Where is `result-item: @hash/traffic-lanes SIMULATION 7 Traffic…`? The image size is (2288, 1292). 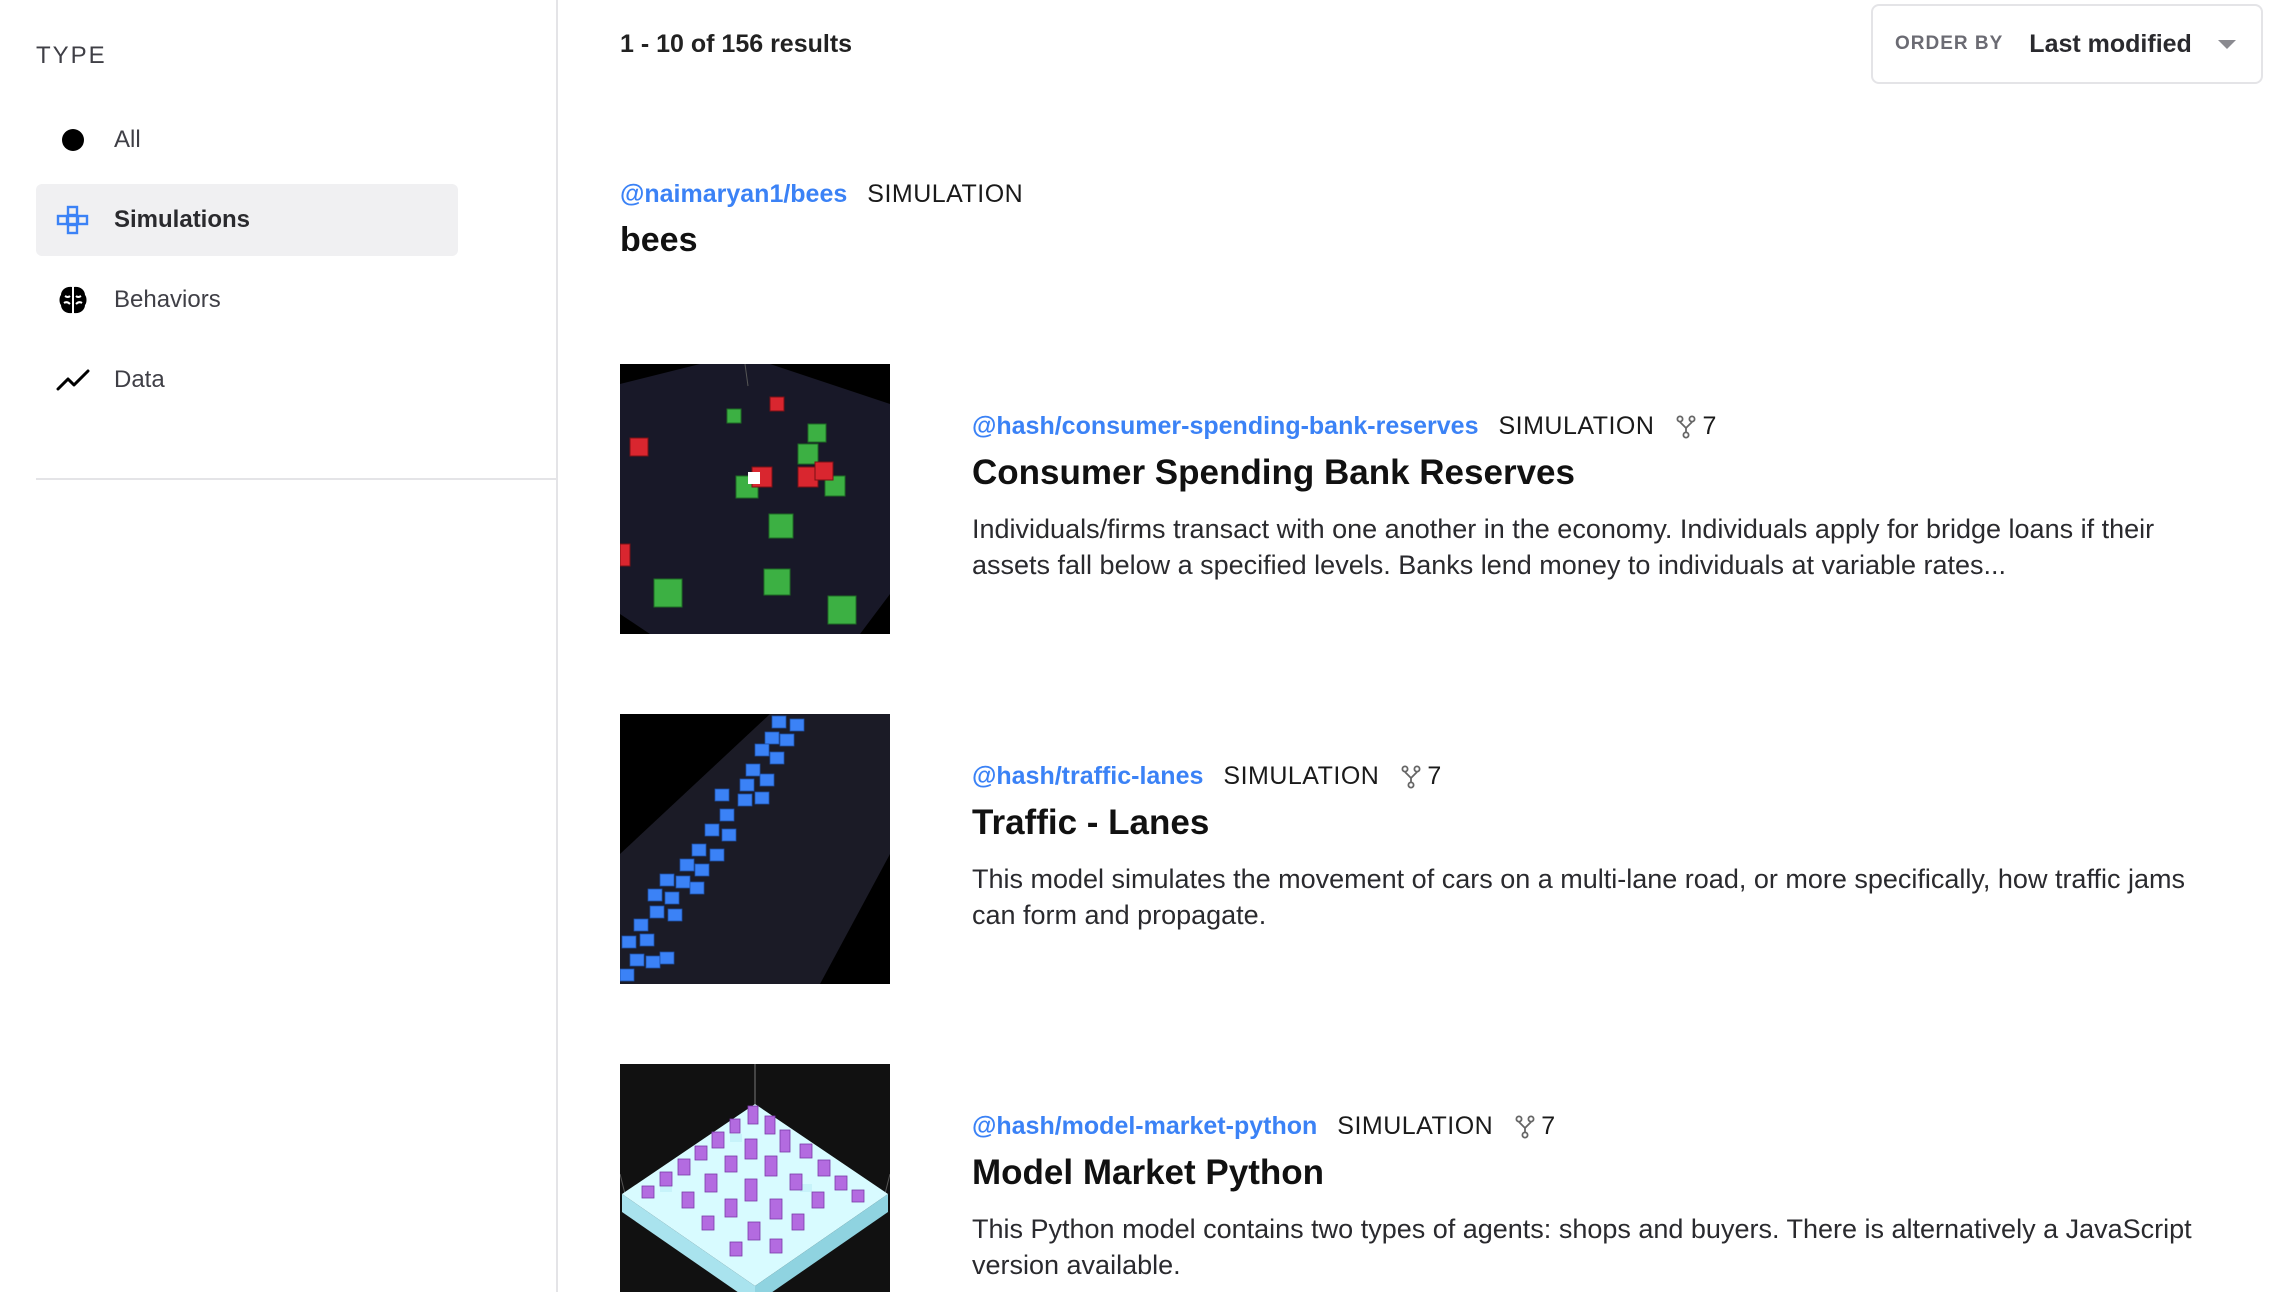 result-item: @hash/traffic-lanes SIMULATION 7 Traffic… is located at coordinates (1440, 849).